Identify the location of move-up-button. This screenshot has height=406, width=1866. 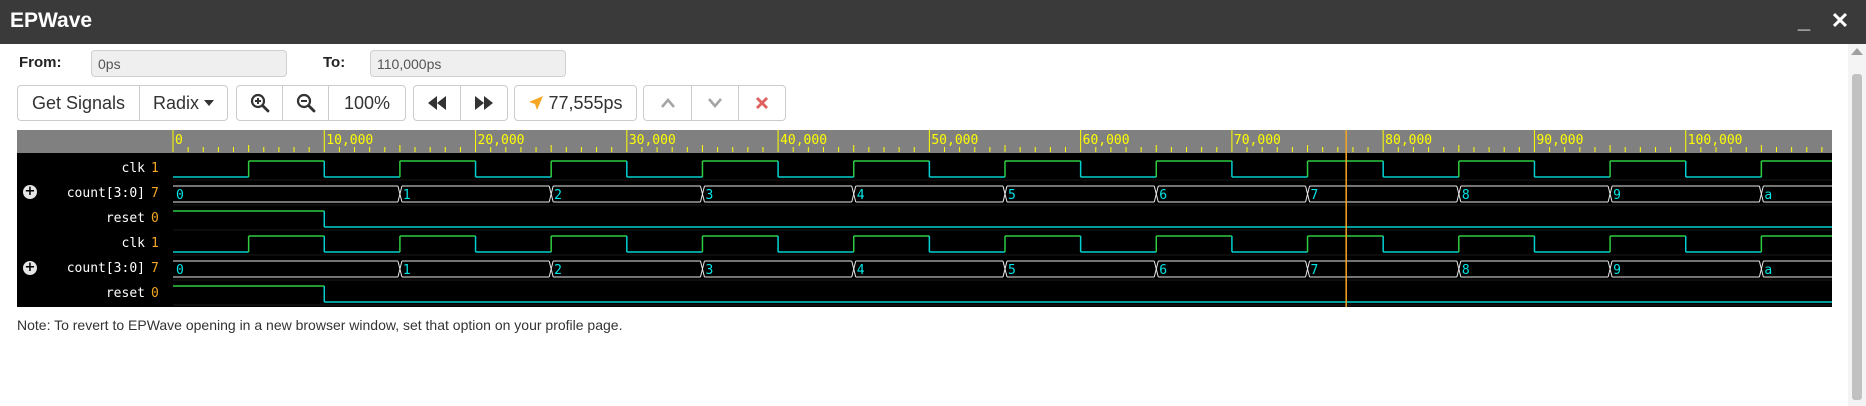
(668, 103).